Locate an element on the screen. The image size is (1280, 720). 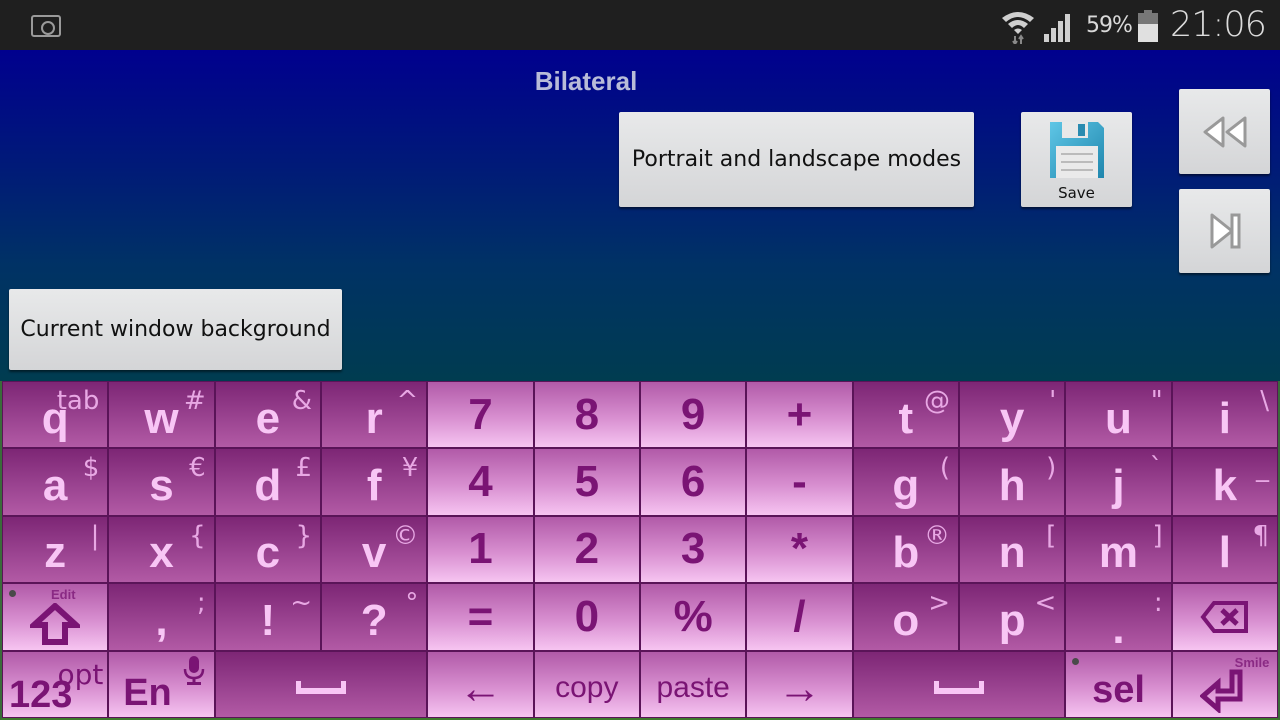
rewind-button is located at coordinates (1224, 131).